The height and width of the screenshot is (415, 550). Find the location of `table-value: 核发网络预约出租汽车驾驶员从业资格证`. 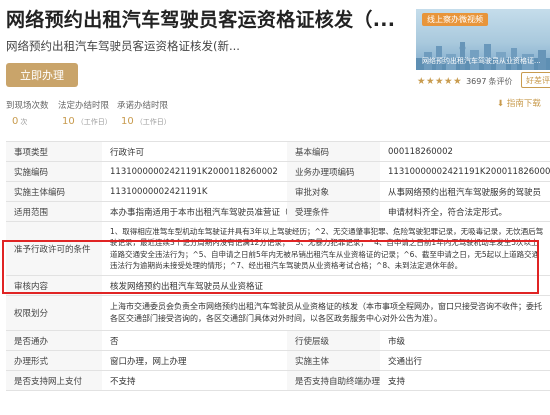

table-value: 核发网络预约出租汽车驾驶员从业资格证 is located at coordinates (187, 286).